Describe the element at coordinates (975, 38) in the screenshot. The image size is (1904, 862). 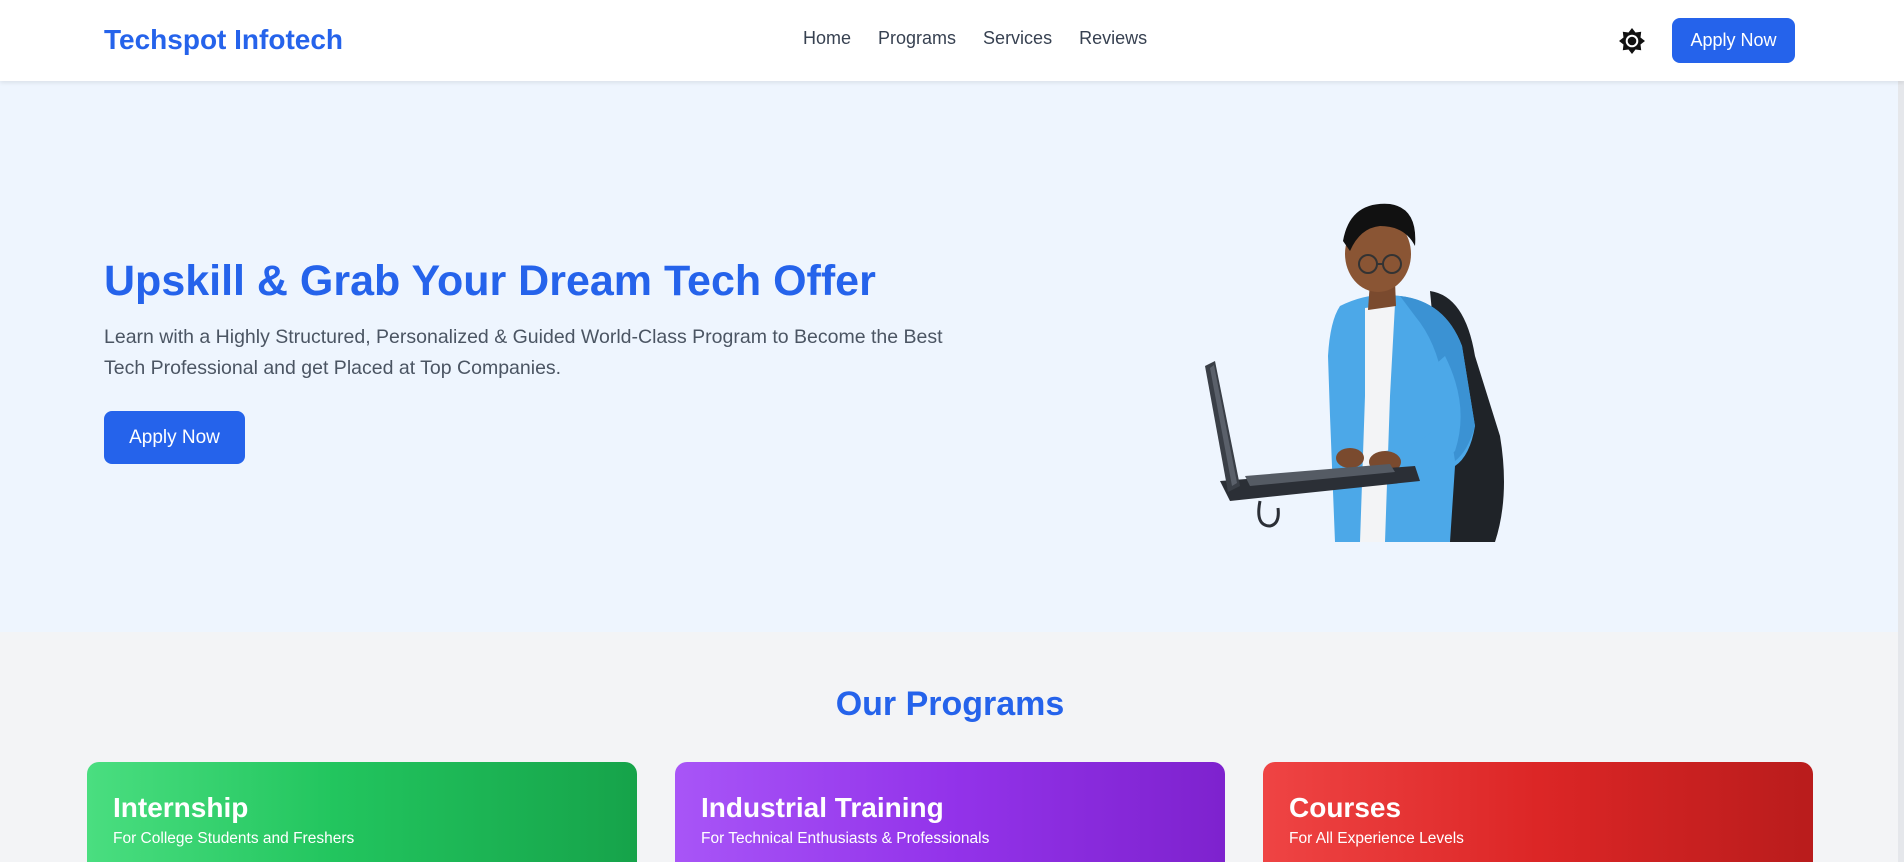
I see `nav-links: Home Programs Services Reviews` at that location.